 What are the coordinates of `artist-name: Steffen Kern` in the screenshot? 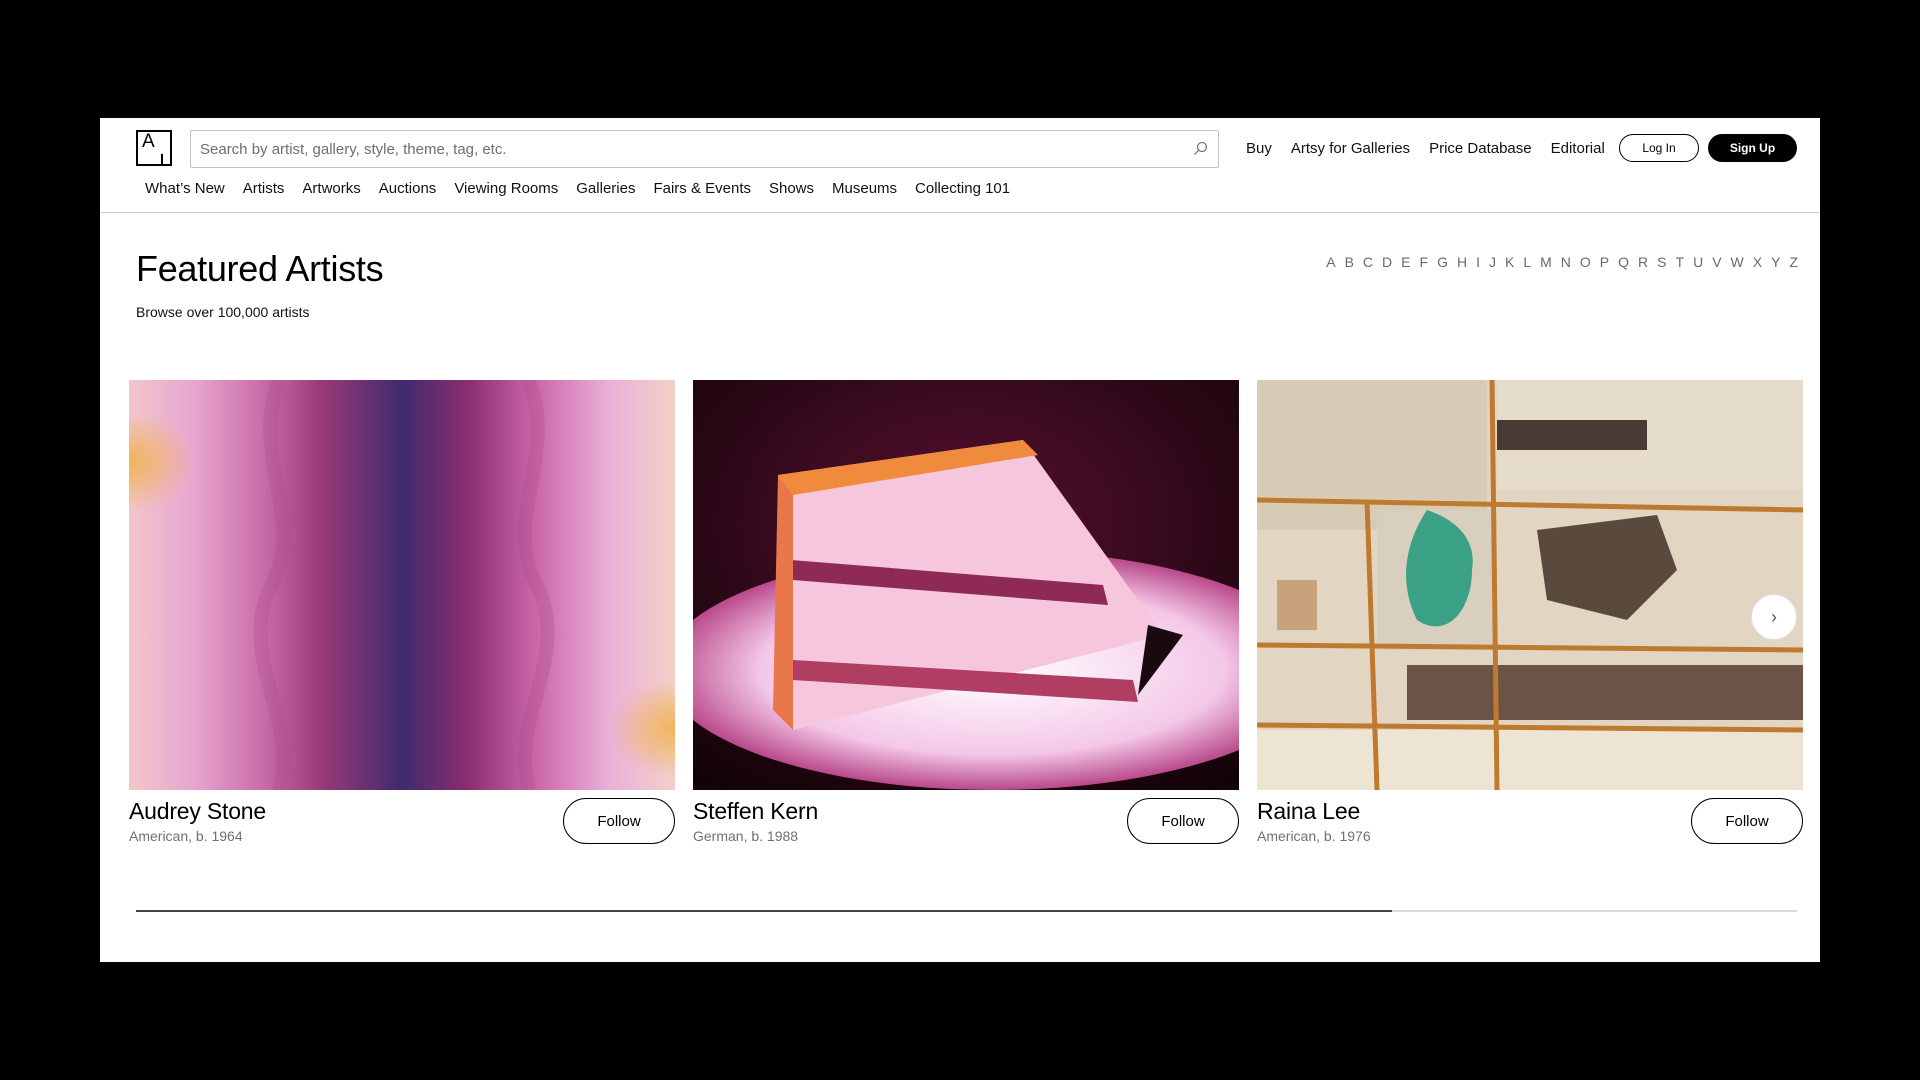 It's located at (755, 811).